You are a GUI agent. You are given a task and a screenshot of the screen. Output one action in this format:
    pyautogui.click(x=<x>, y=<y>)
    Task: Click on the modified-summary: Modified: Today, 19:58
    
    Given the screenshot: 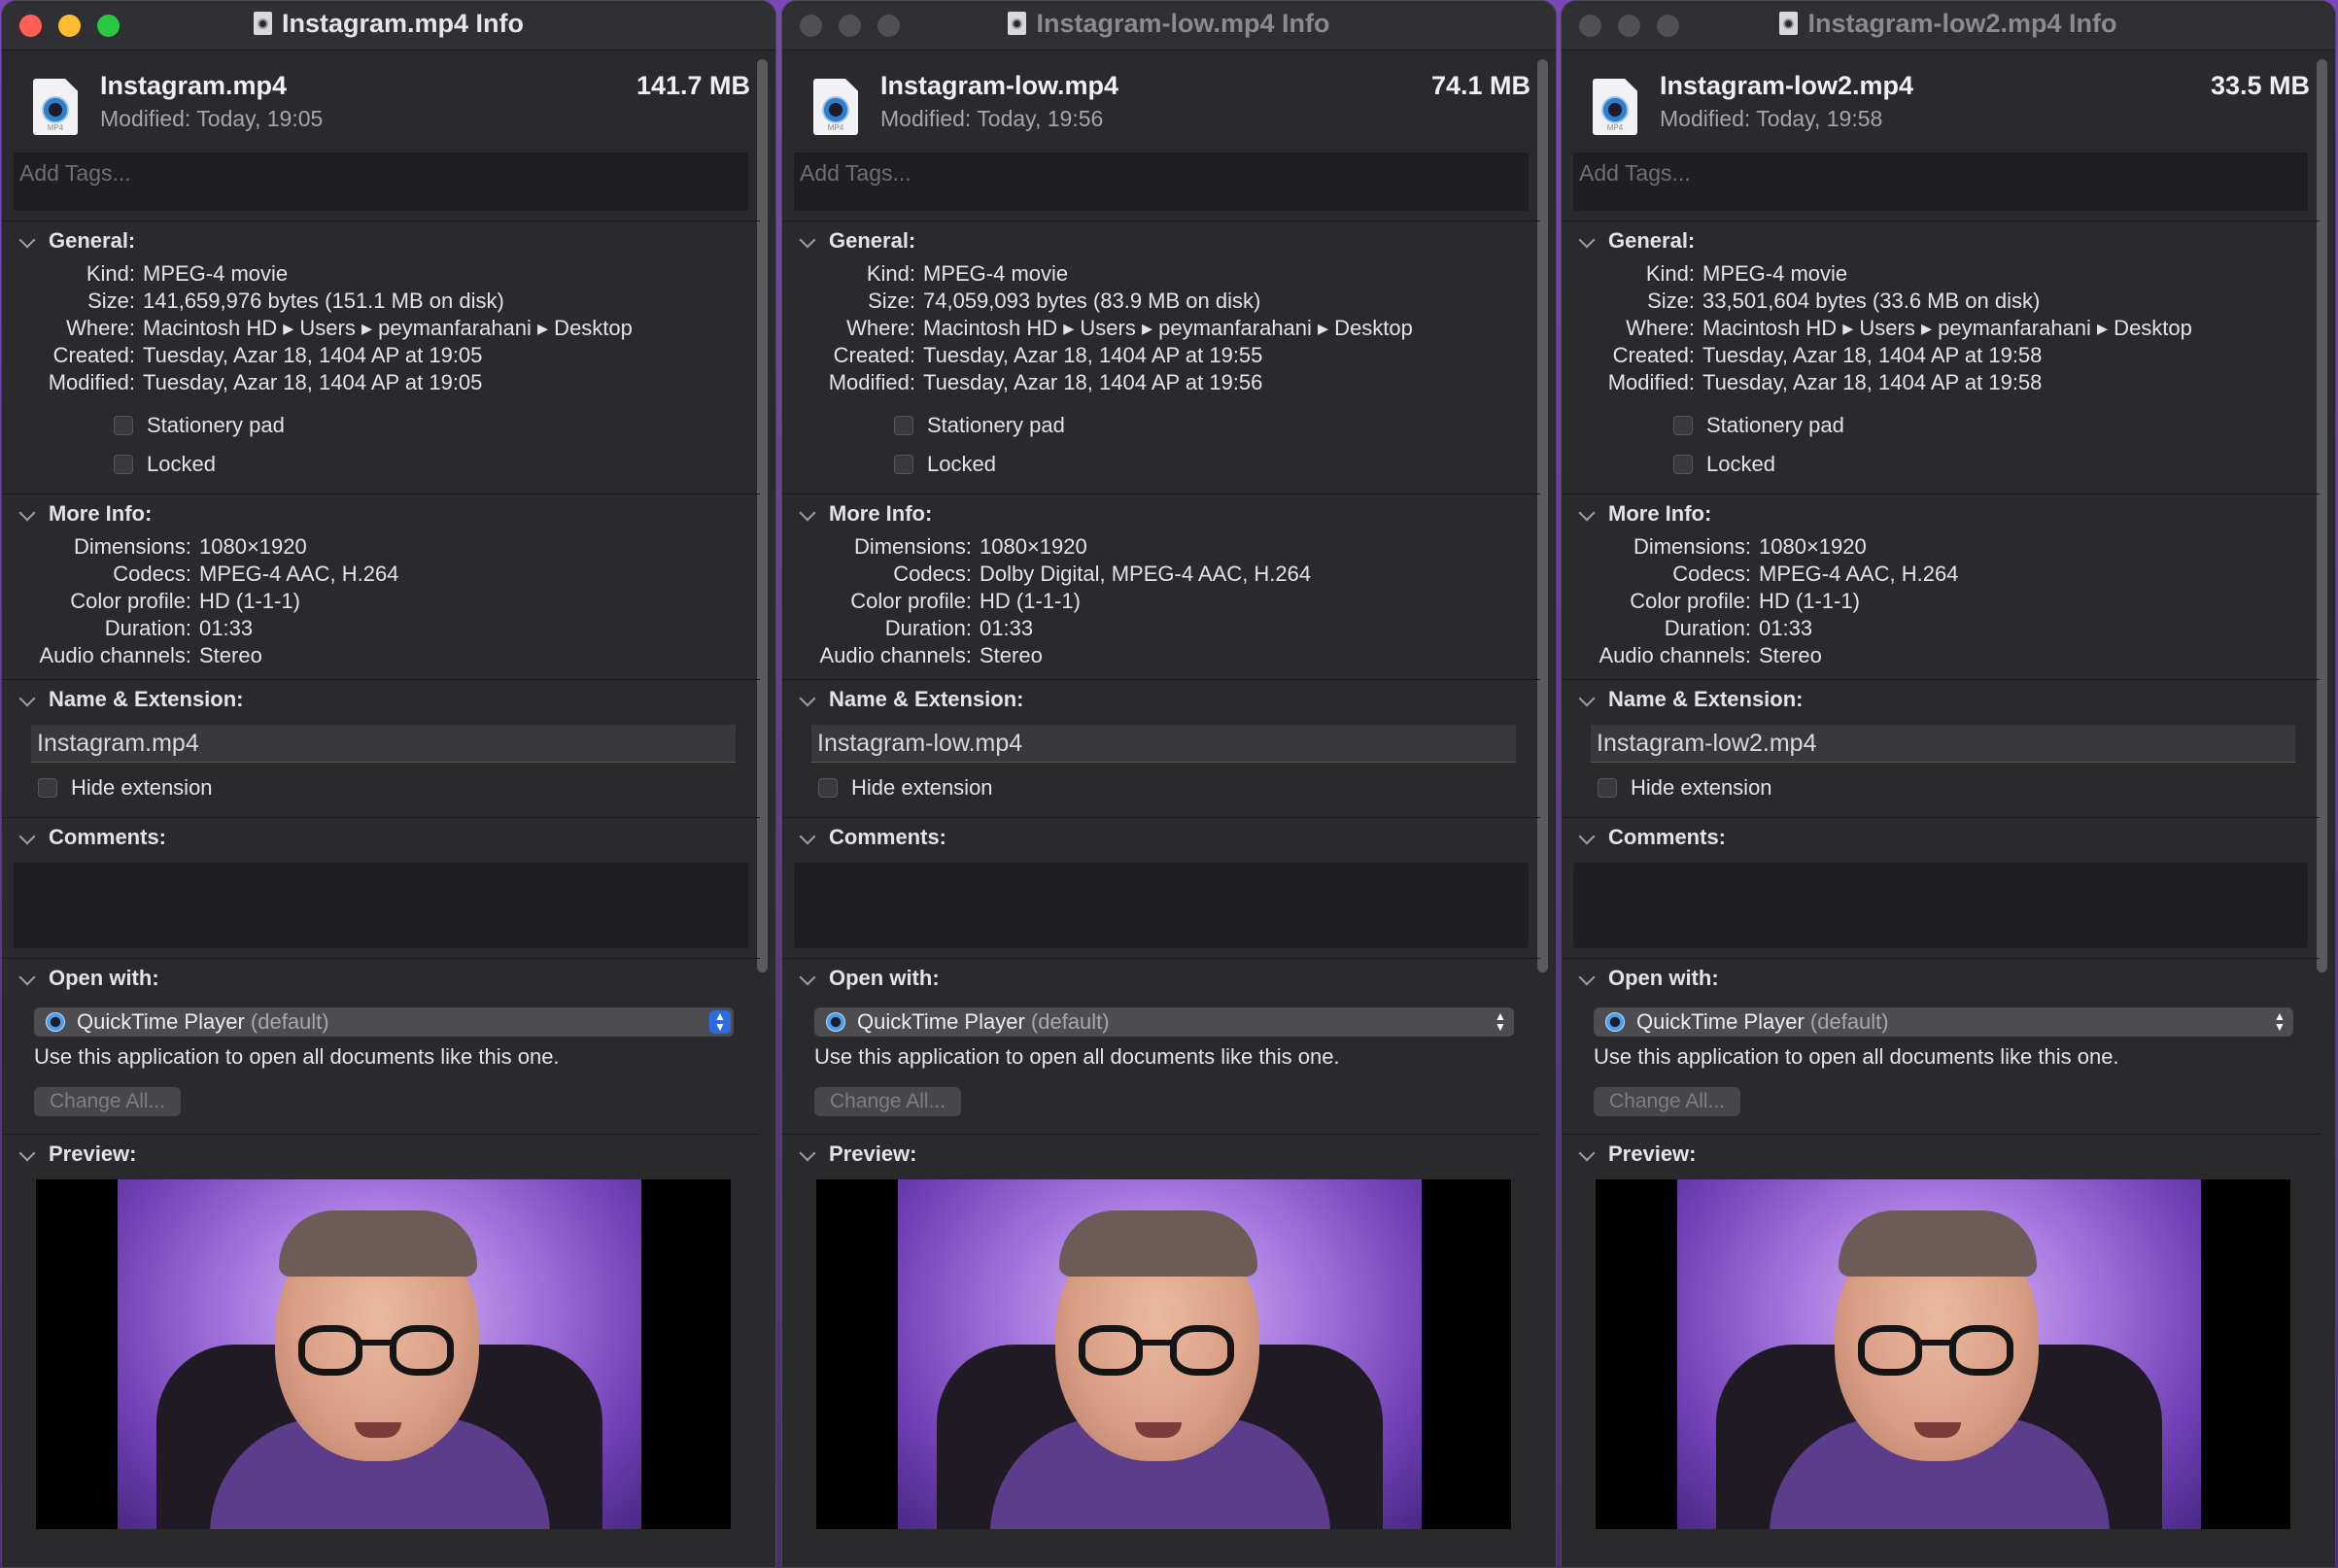 What is the action you would take?
    pyautogui.click(x=1771, y=118)
    